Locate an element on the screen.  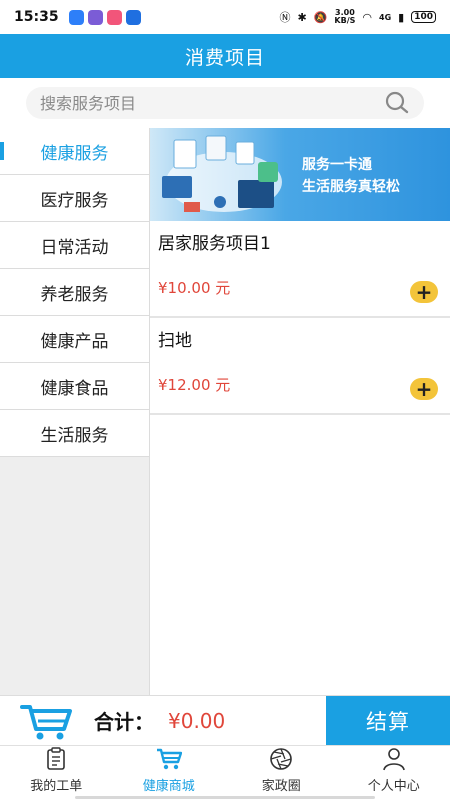
sidebar-item-life-services: 生活服务 is located at coordinates (74, 433).